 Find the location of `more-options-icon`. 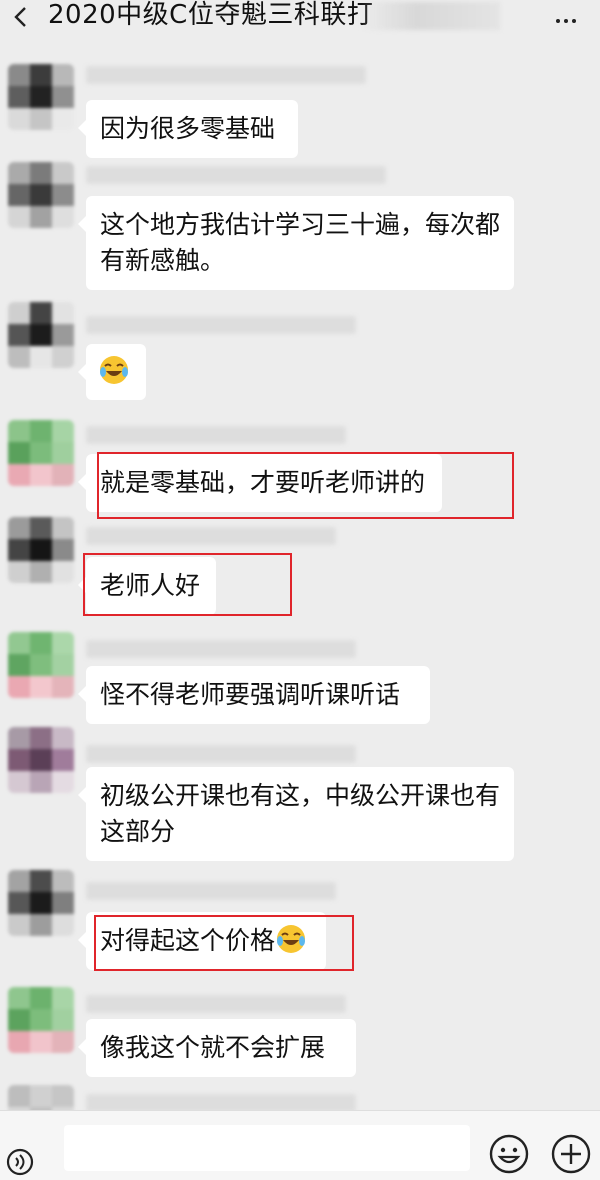

more-options-icon is located at coordinates (566, 17).